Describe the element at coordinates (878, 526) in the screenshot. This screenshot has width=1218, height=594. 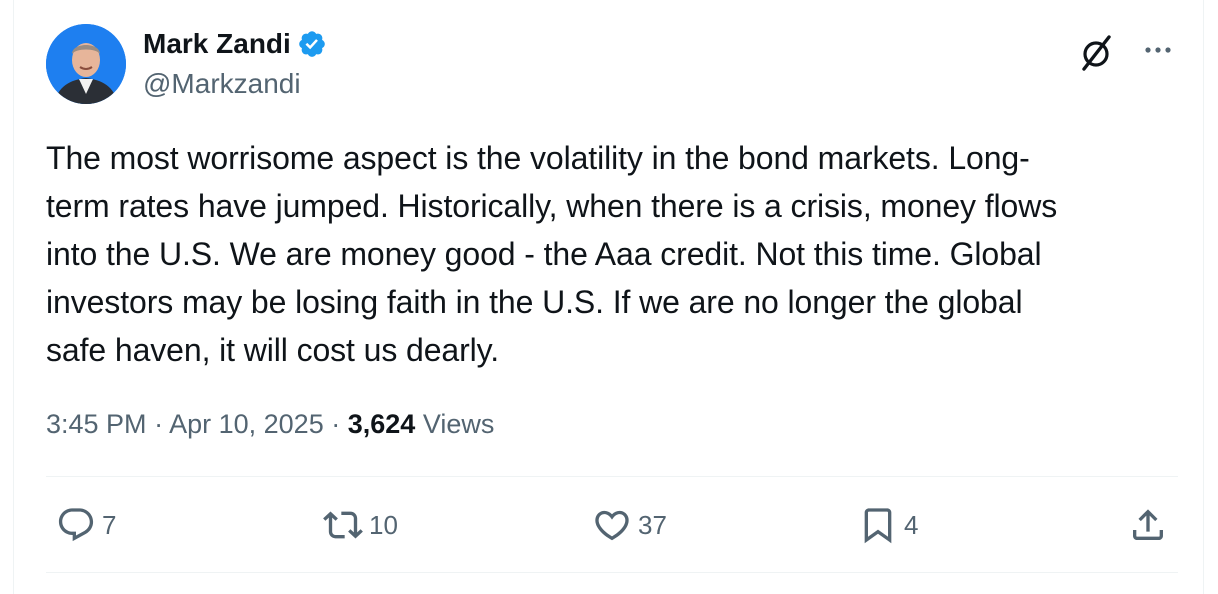
I see `bookmark-icon` at that location.